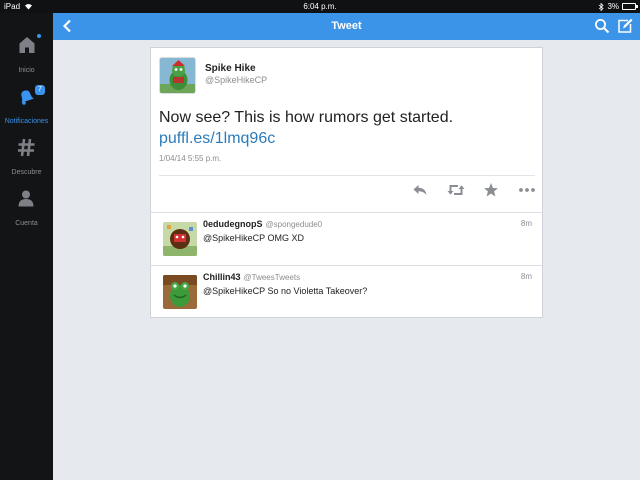 The image size is (640, 480). I want to click on search-icon, so click(602, 26).